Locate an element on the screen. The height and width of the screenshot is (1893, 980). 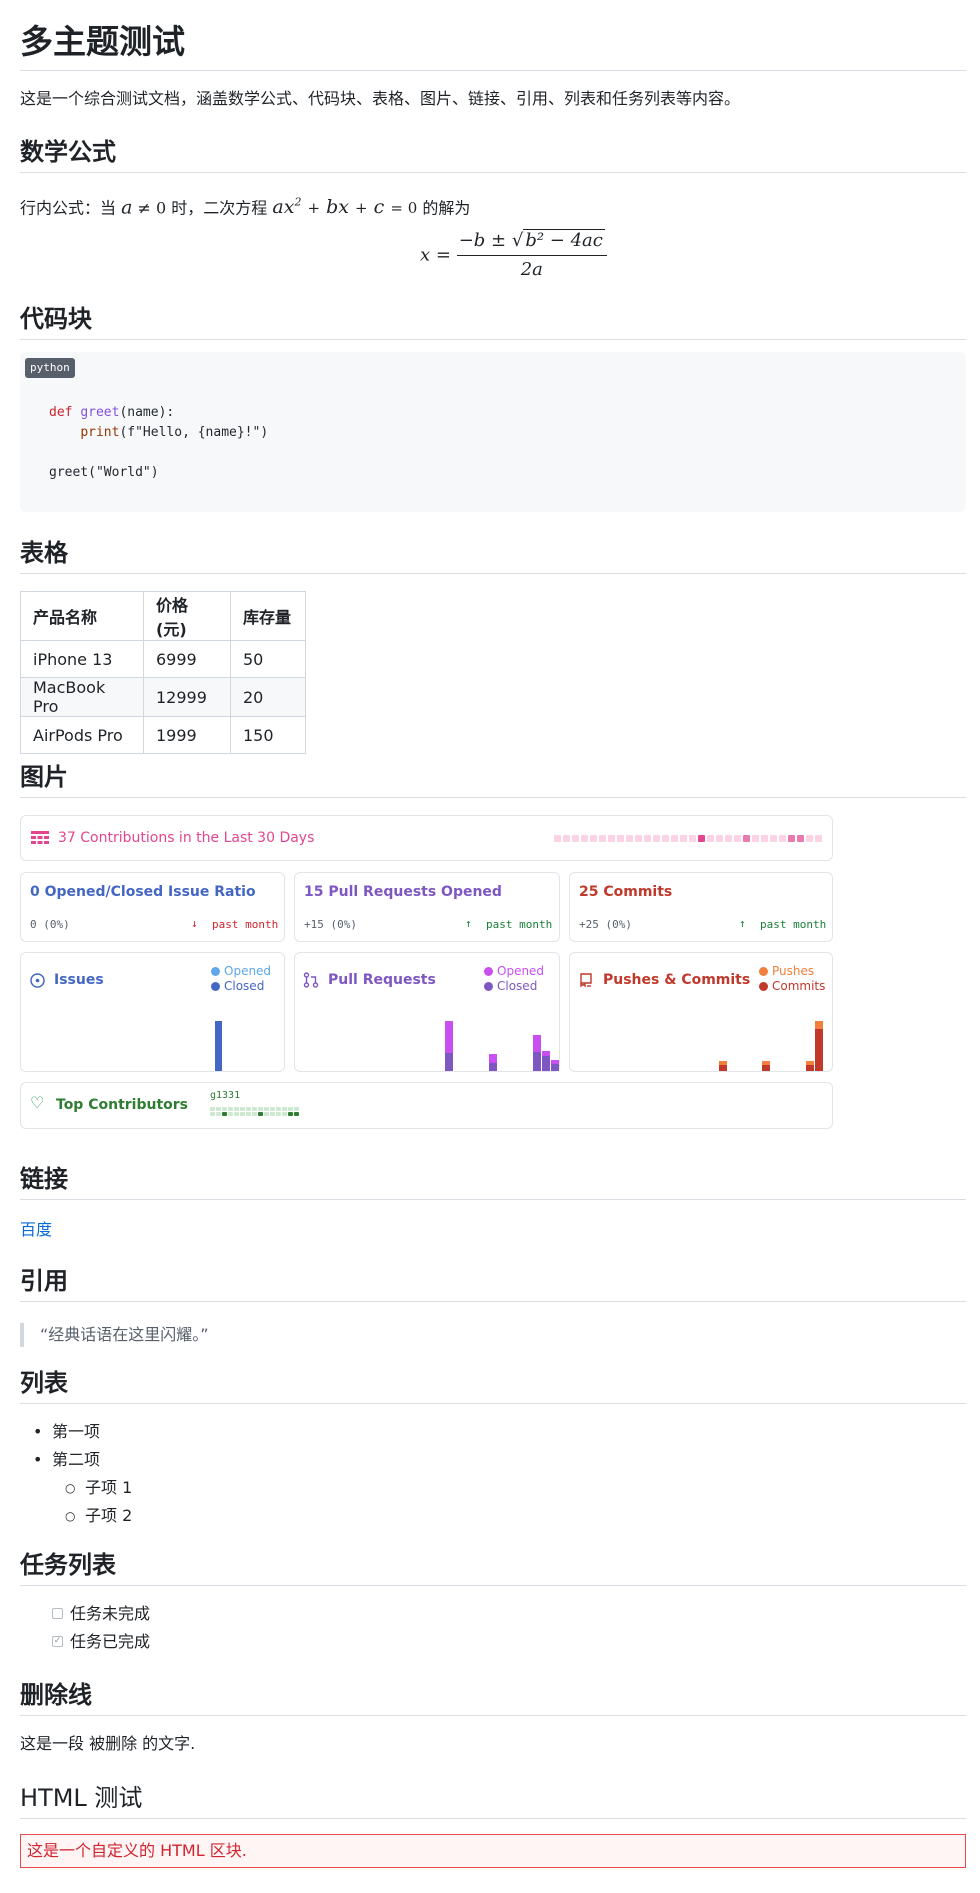
legend-closed: Closed is located at coordinates (237, 986).